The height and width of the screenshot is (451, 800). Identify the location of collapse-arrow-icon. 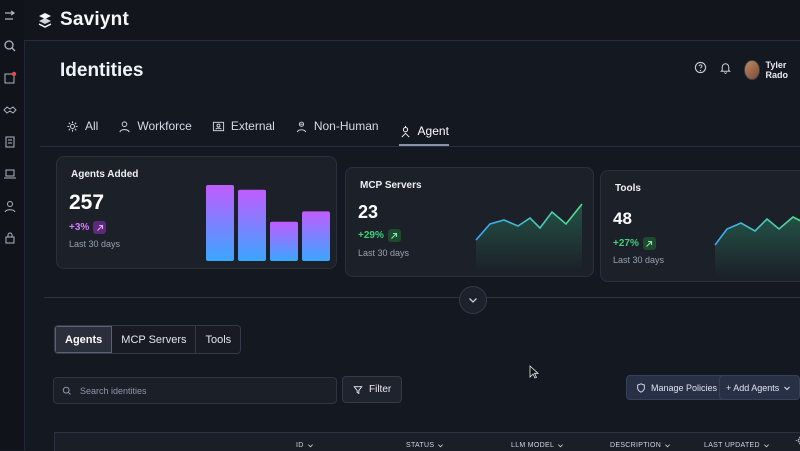
(10, 16).